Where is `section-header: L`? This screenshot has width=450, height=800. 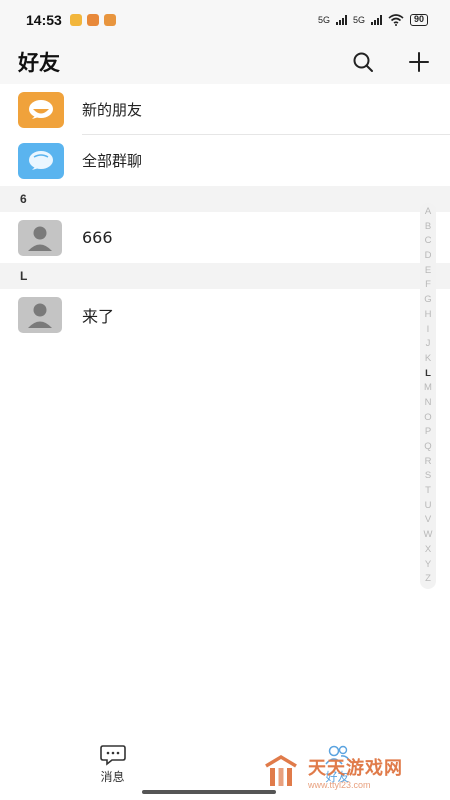 section-header: L is located at coordinates (225, 276).